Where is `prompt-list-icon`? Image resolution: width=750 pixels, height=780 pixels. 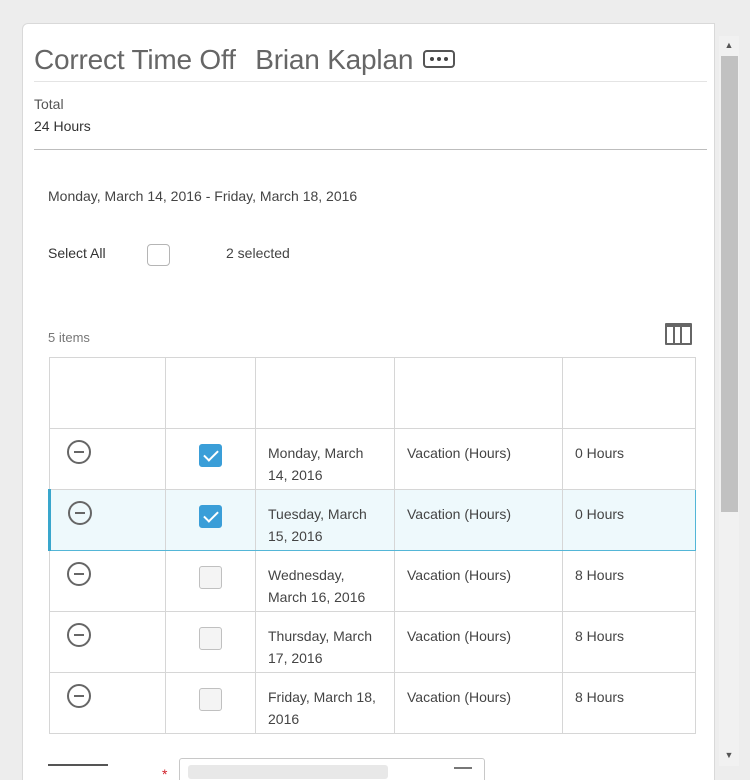
prompt-list-icon is located at coordinates (463, 768).